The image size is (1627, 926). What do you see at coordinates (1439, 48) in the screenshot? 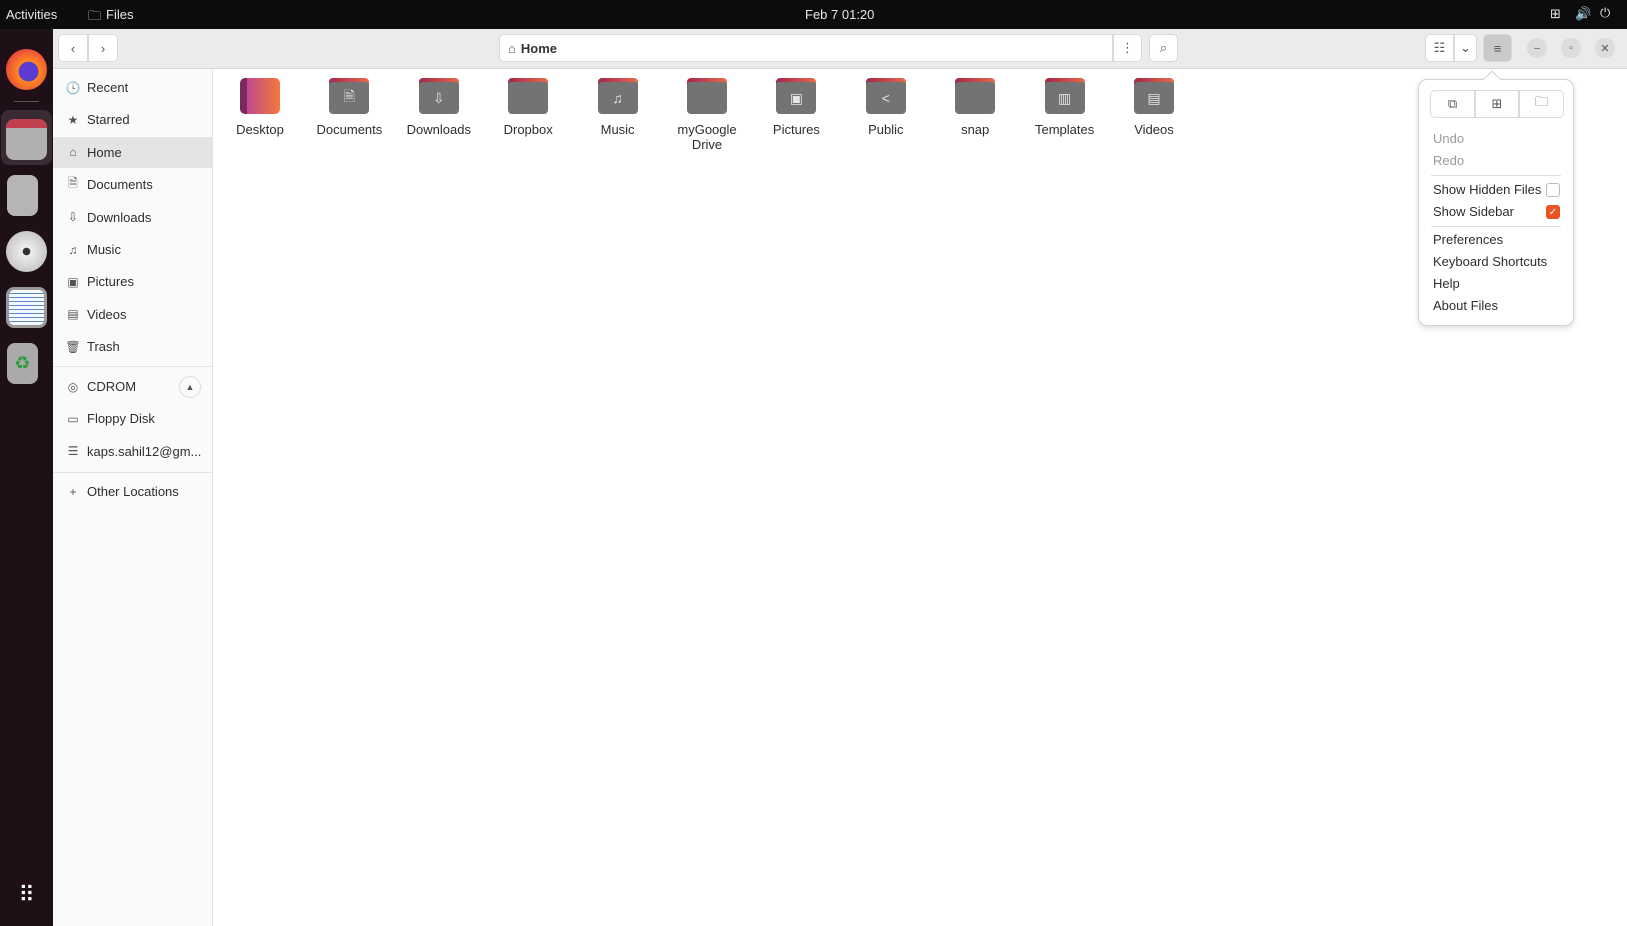
I see `view-list-button: ☷` at bounding box center [1439, 48].